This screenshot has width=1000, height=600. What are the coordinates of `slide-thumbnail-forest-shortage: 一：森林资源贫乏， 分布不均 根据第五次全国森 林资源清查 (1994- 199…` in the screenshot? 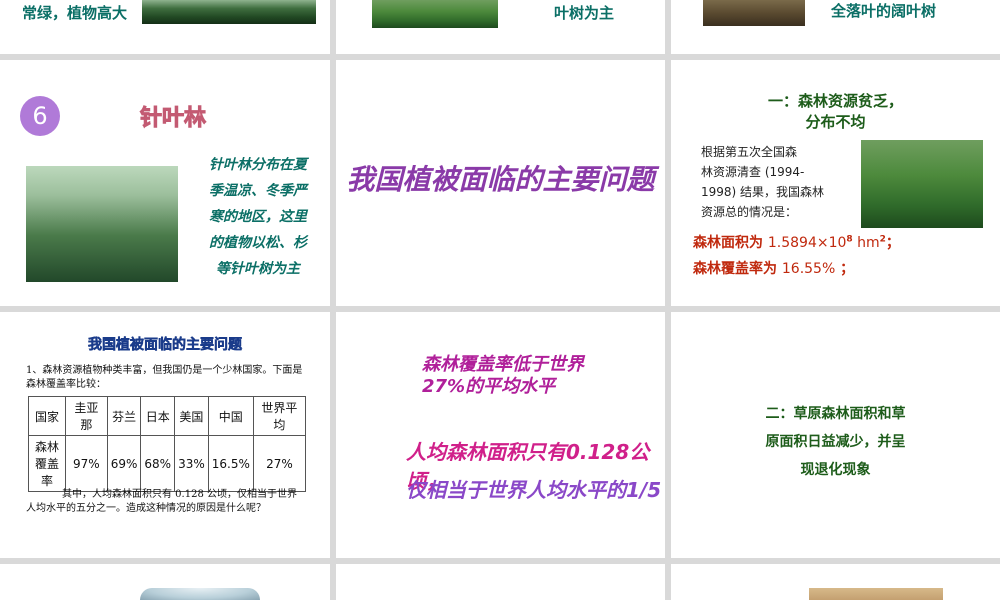 It's located at (835, 183).